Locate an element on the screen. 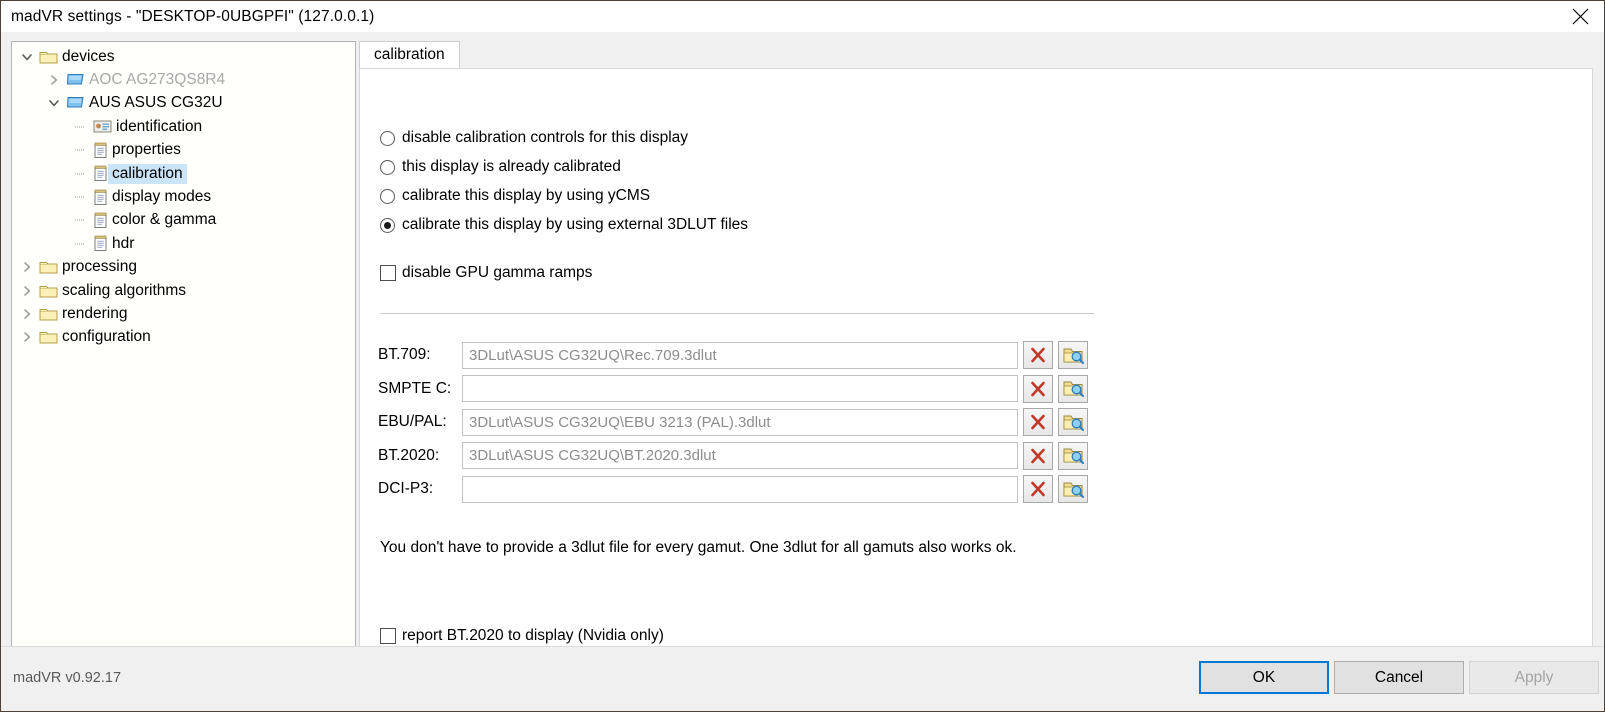  tree-item-label: calibration is located at coordinates (147, 173).